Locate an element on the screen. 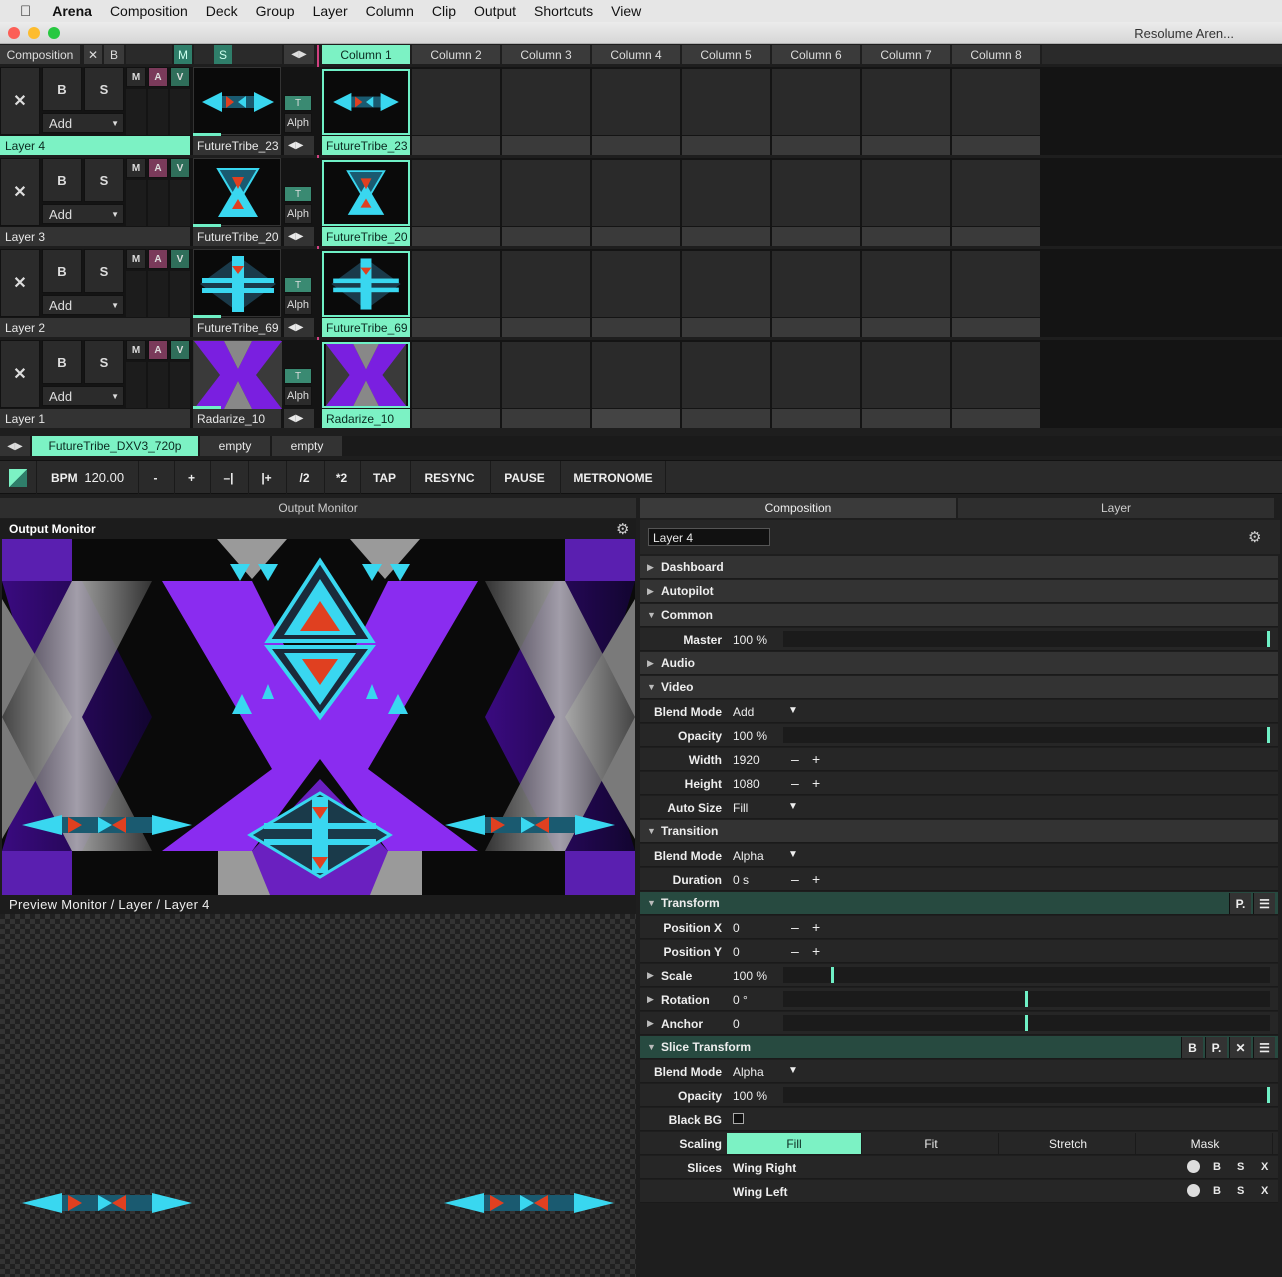 The image size is (1282, 1277). composition-label: Composition is located at coordinates (40, 54).